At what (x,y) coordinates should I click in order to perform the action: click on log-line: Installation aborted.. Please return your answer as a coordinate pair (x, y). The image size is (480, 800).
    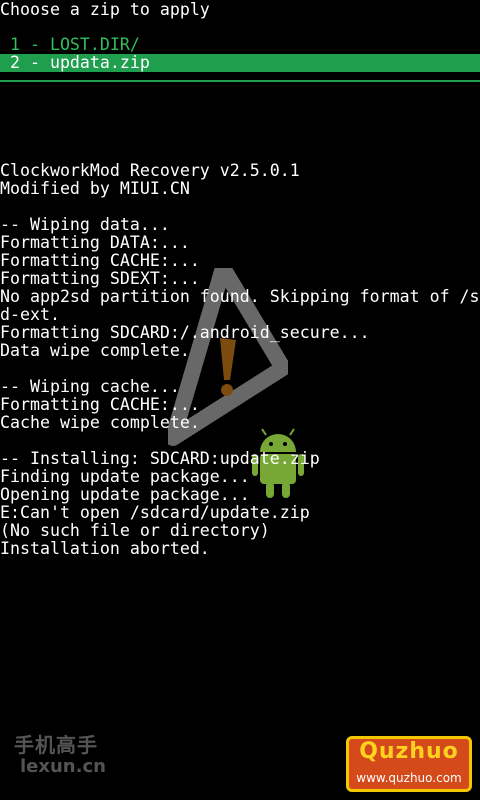
    Looking at the image, I should click on (105, 548).